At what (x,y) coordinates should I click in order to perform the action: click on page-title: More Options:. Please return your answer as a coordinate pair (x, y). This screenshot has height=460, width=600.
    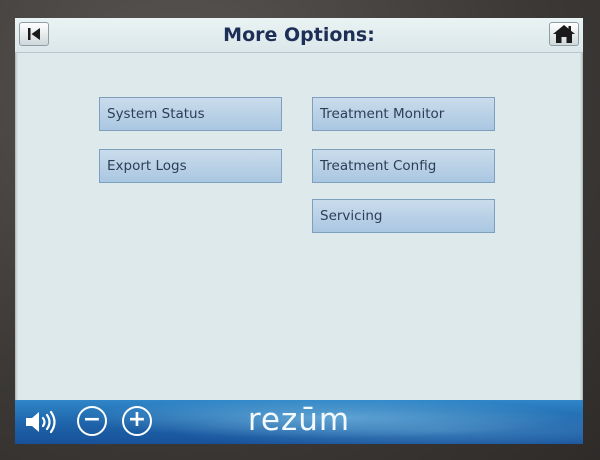
    Looking at the image, I should click on (299, 35).